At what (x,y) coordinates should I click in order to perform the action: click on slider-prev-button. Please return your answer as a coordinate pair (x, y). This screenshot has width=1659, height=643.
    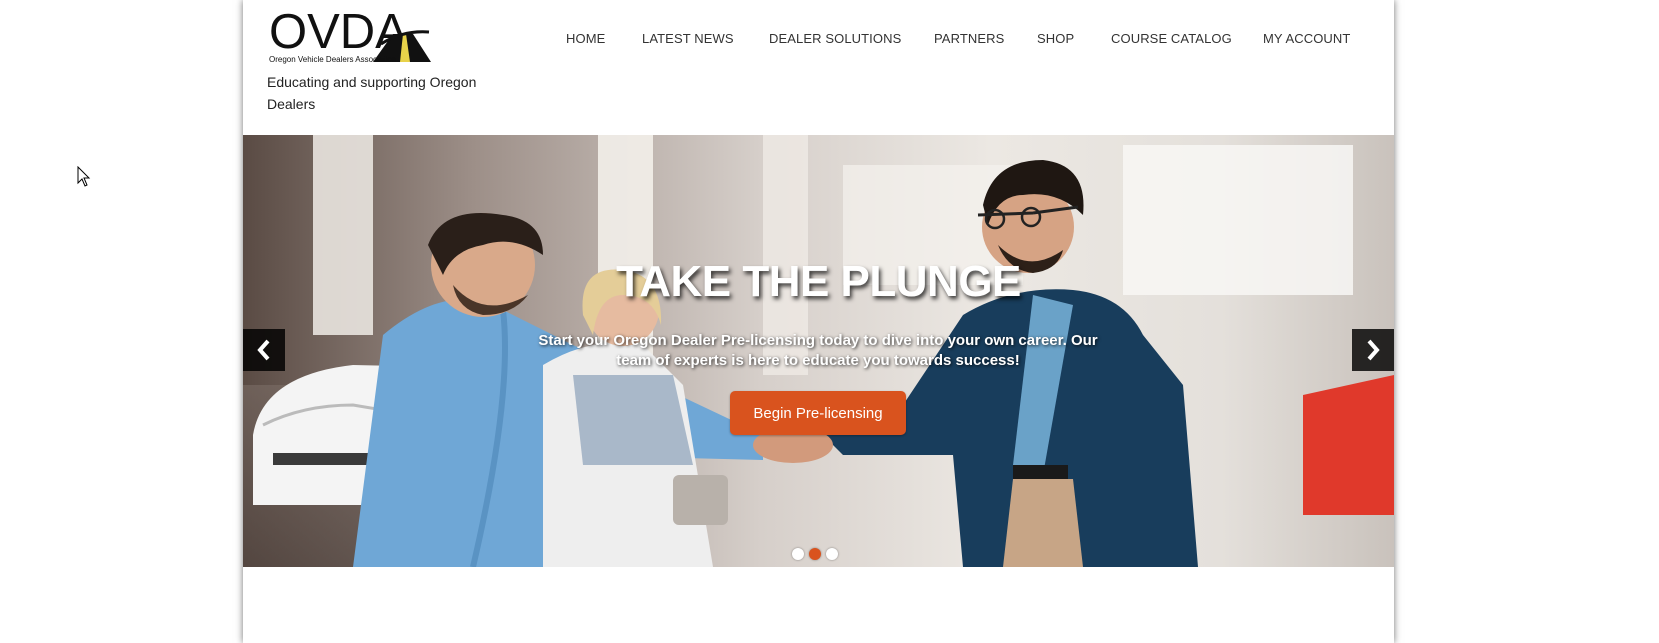
    Looking at the image, I should click on (264, 350).